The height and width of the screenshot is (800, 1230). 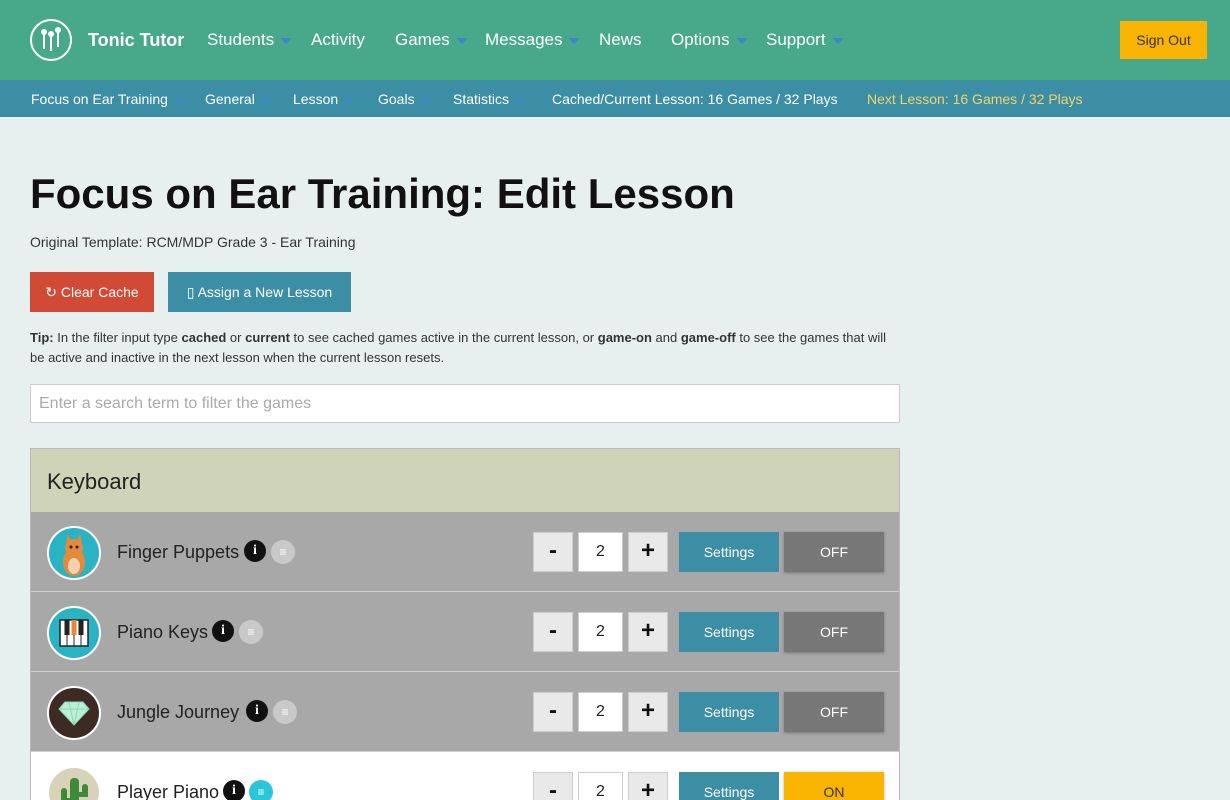 What do you see at coordinates (489, 99) in the screenshot?
I see `subnav-statistics: Statistics` at bounding box center [489, 99].